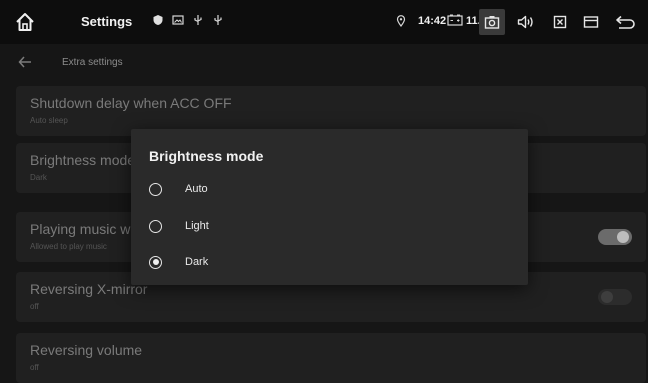  I want to click on page-title: Extra settings, so click(92, 62).